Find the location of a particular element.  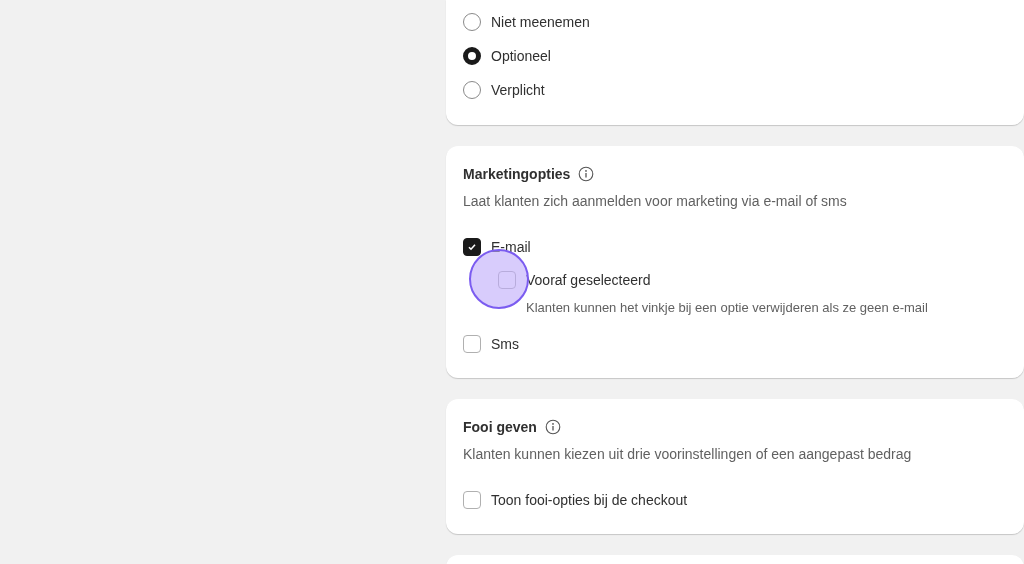

section-title: Marketingopties is located at coordinates (517, 174).